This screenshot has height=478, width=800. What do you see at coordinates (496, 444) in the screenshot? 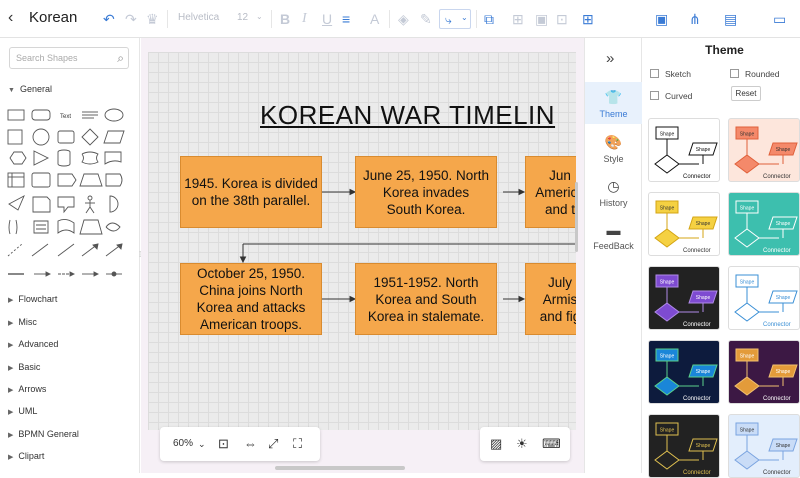
I see `image-icon: ▨` at bounding box center [496, 444].